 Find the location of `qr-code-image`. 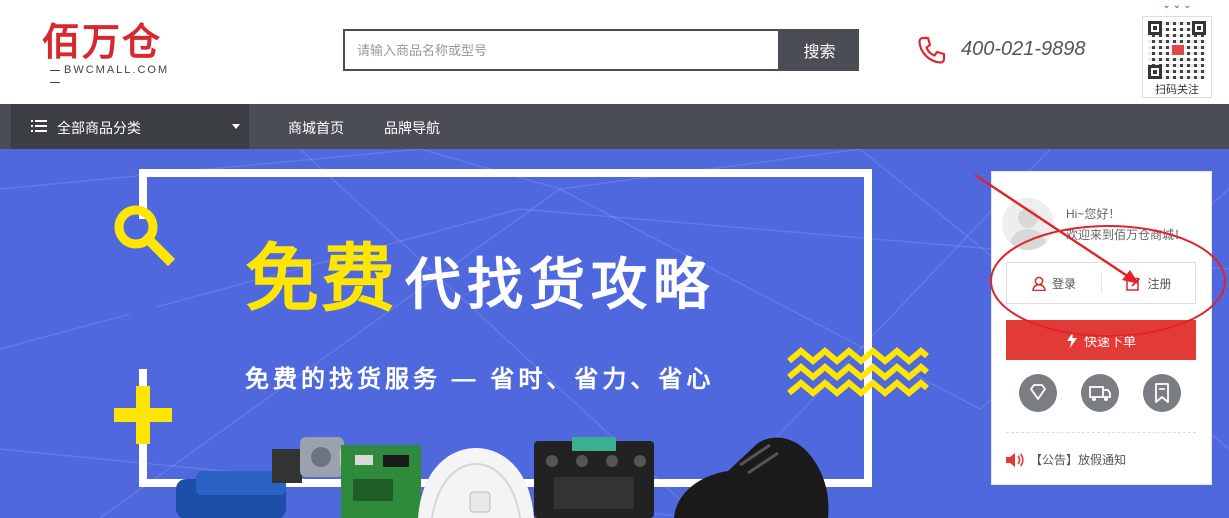

qr-code-image is located at coordinates (1177, 50).